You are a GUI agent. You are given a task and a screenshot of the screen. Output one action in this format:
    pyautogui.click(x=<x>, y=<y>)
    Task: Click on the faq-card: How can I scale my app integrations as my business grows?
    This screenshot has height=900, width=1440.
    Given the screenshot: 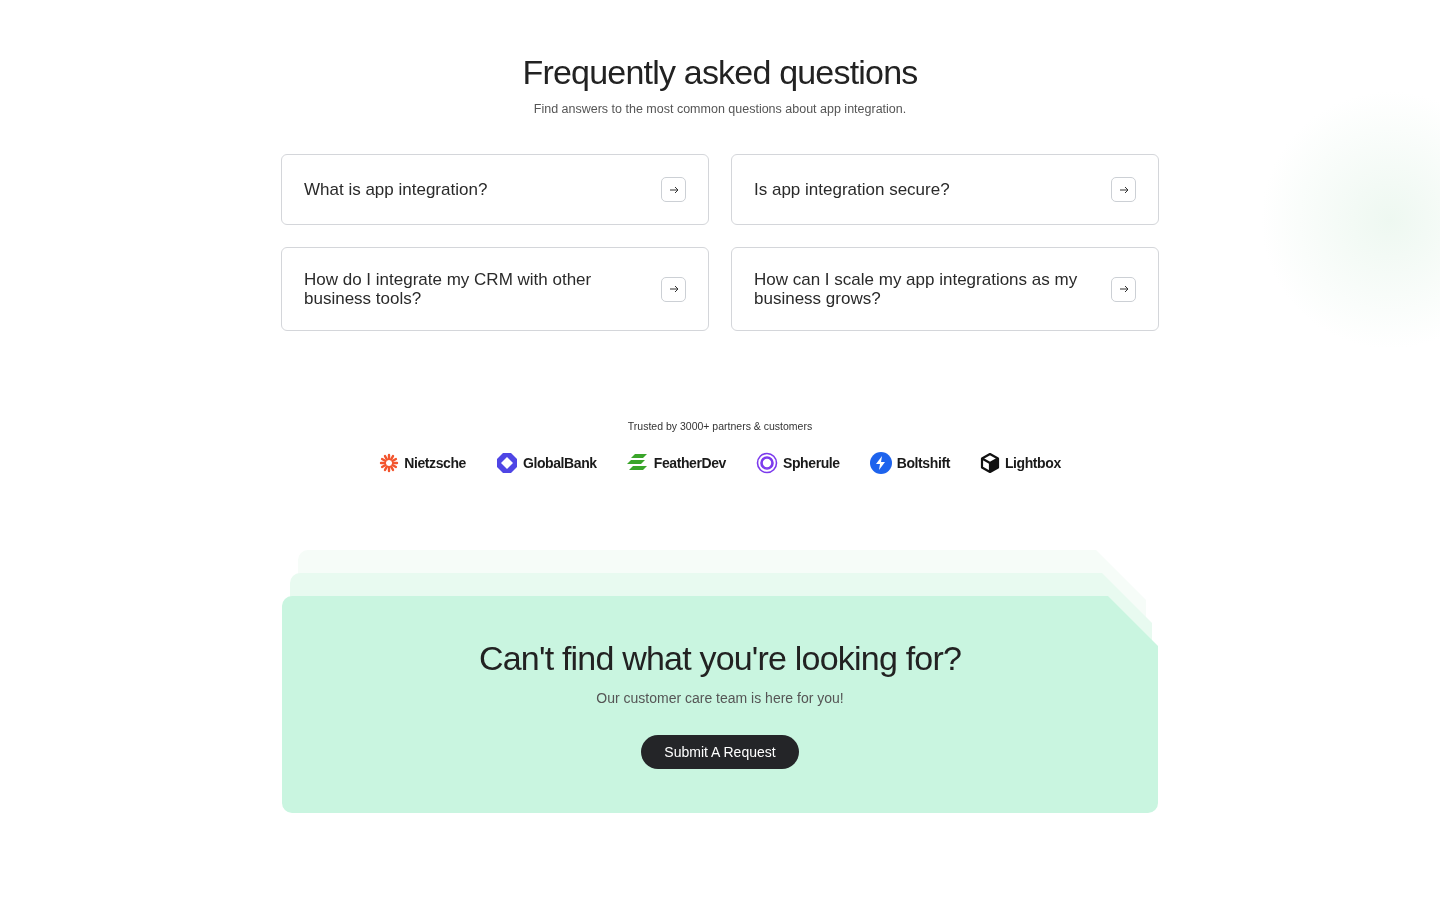 What is the action you would take?
    pyautogui.click(x=945, y=289)
    